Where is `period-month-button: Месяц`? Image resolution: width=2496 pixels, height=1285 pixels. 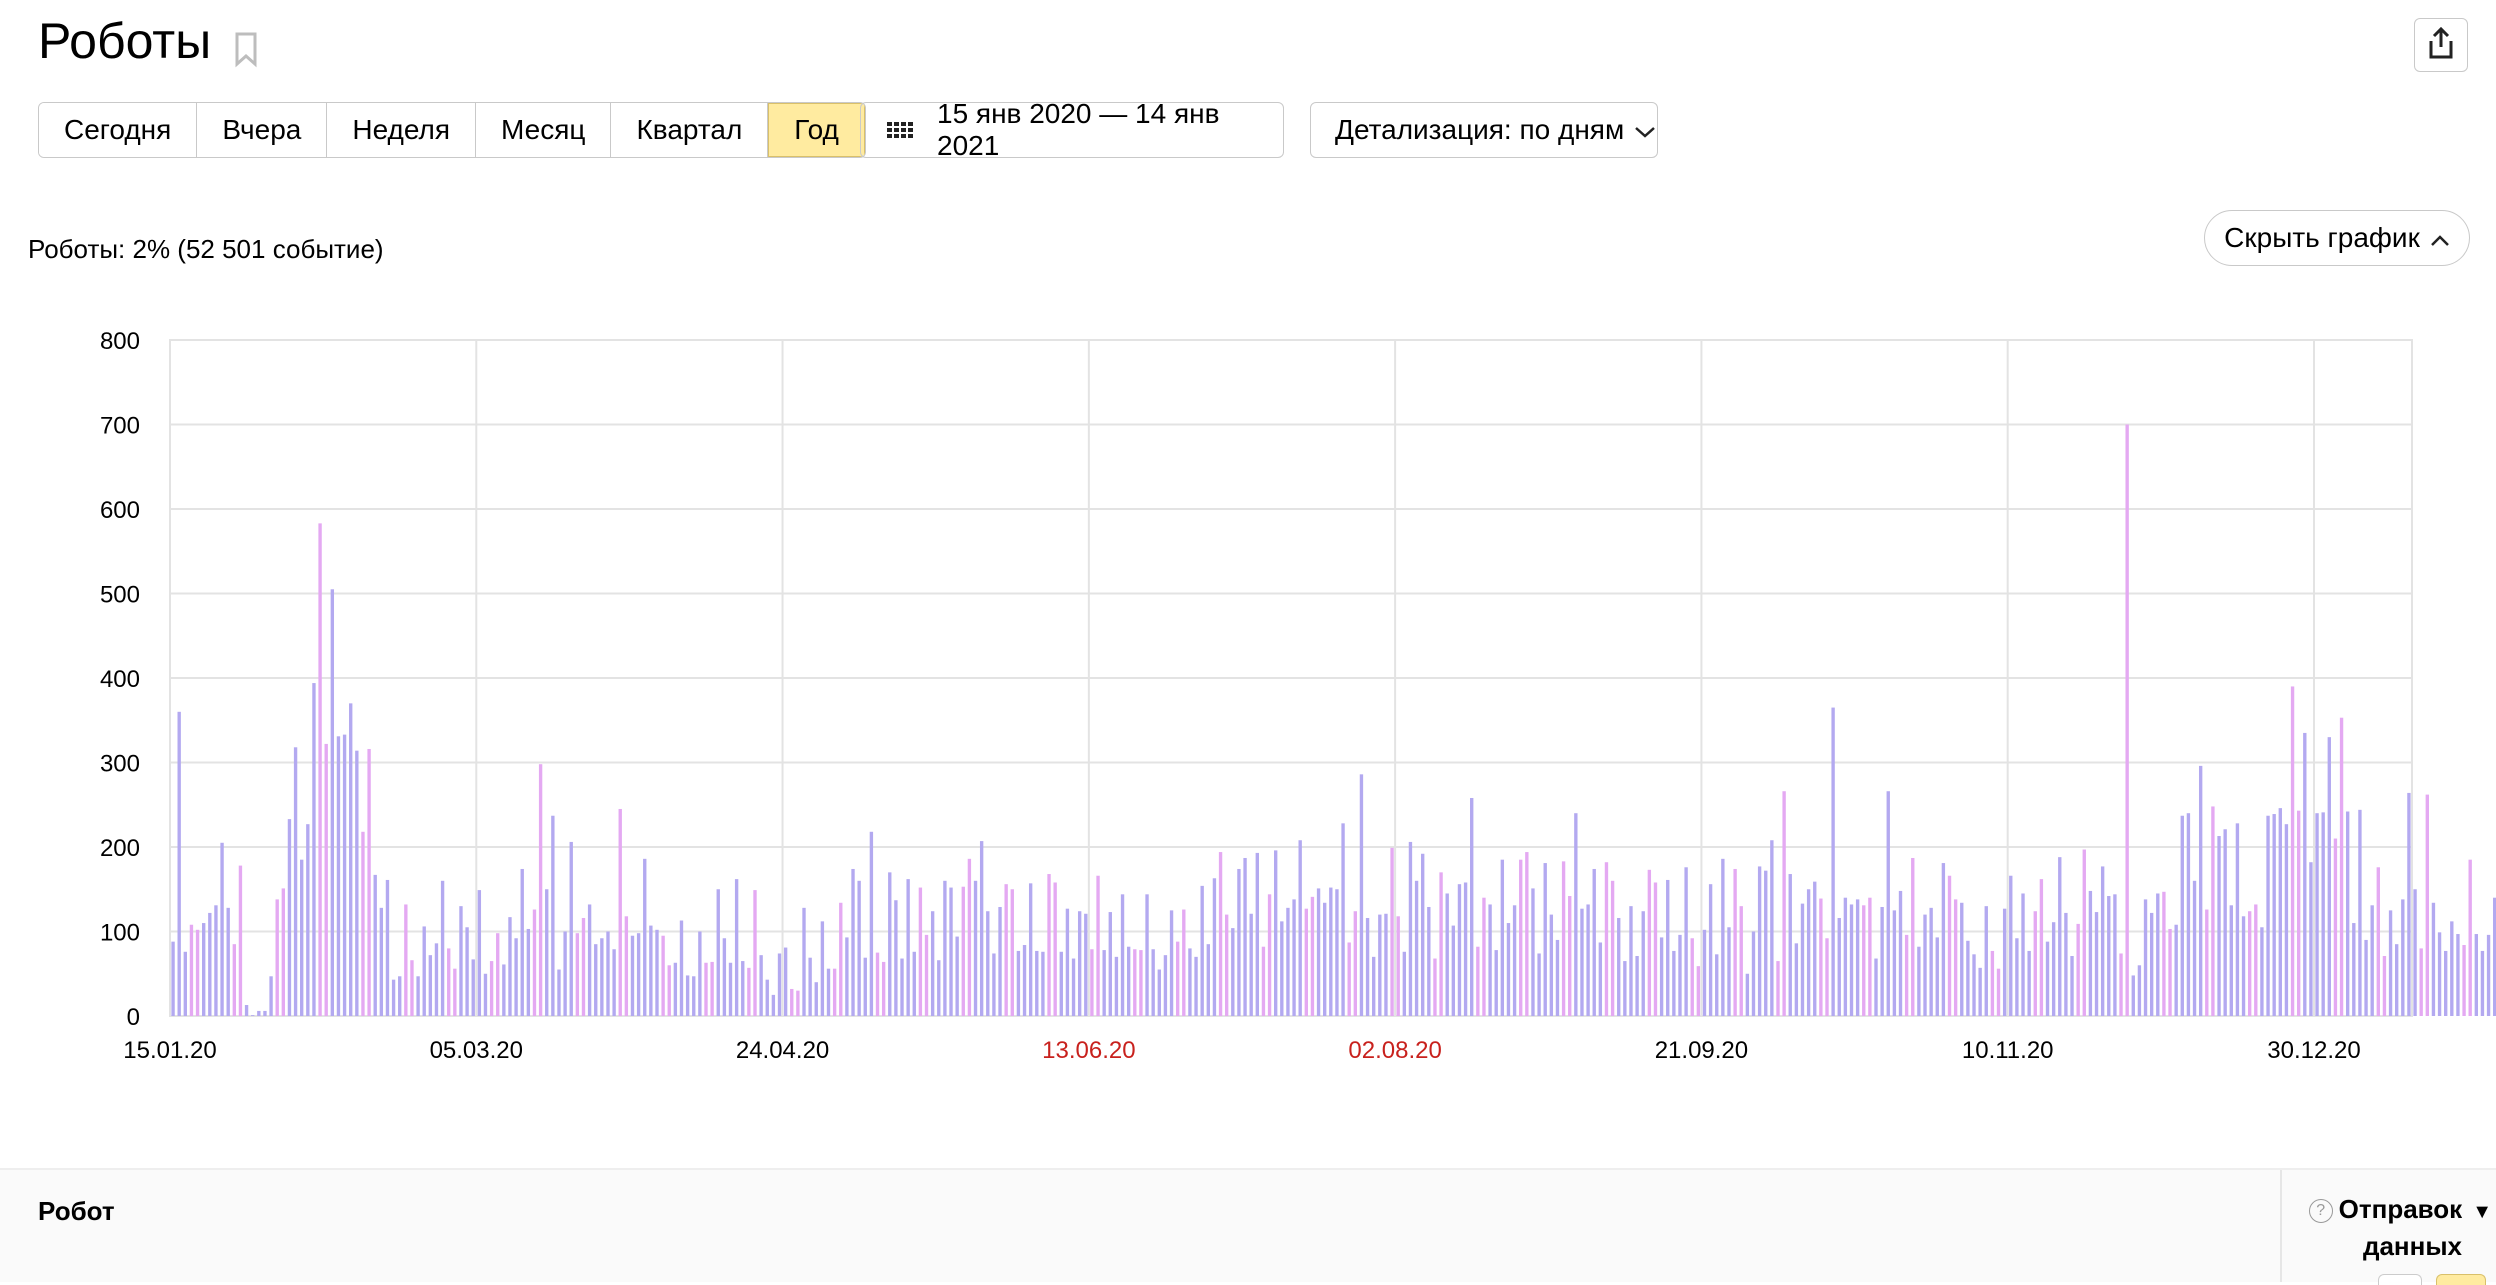 period-month-button: Месяц is located at coordinates (543, 130).